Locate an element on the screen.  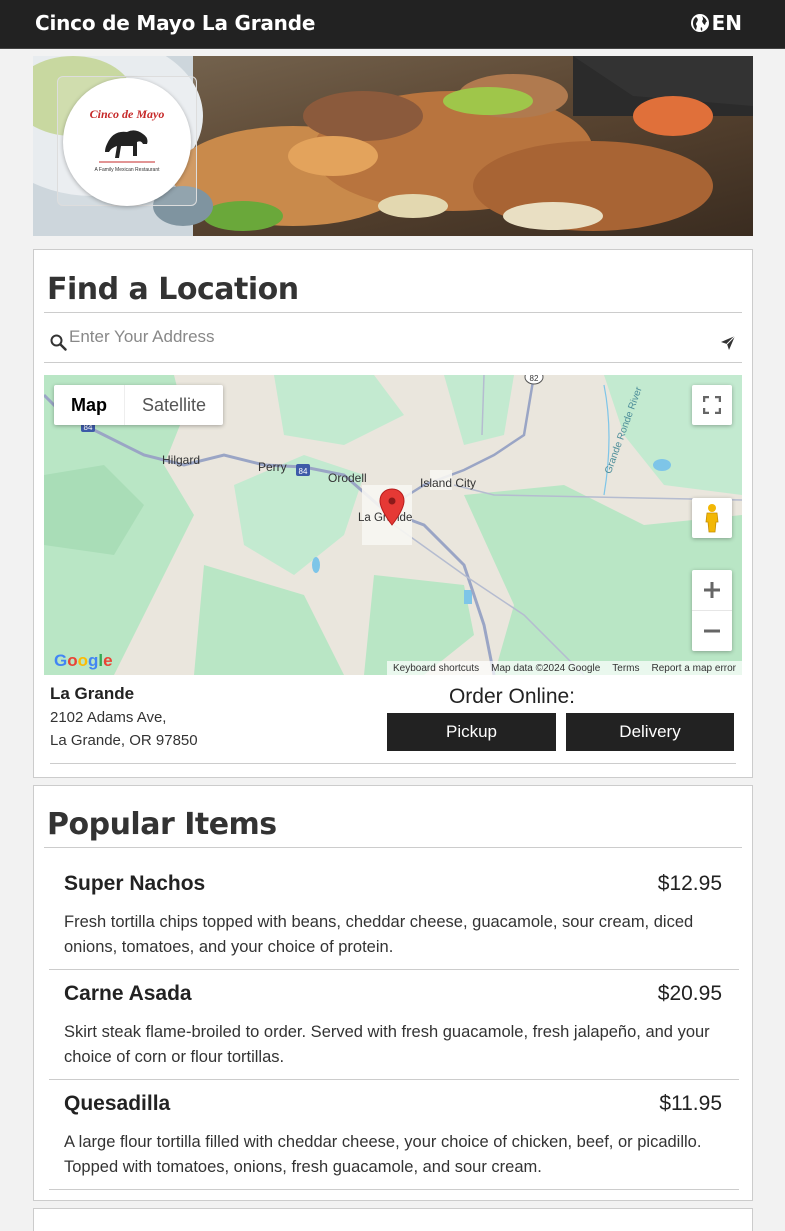
location-address-line1: 2102 Adams Ave, is located at coordinates (108, 717).